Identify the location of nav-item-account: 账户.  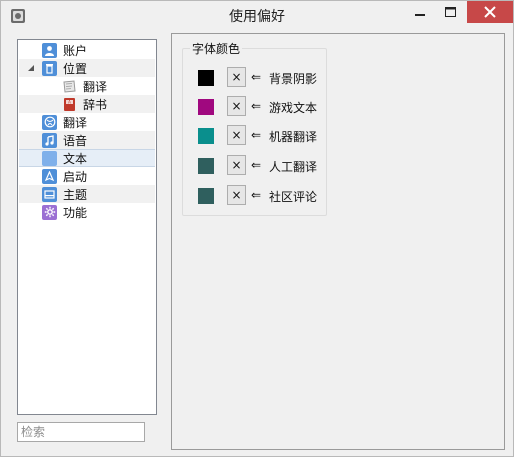
(87, 50).